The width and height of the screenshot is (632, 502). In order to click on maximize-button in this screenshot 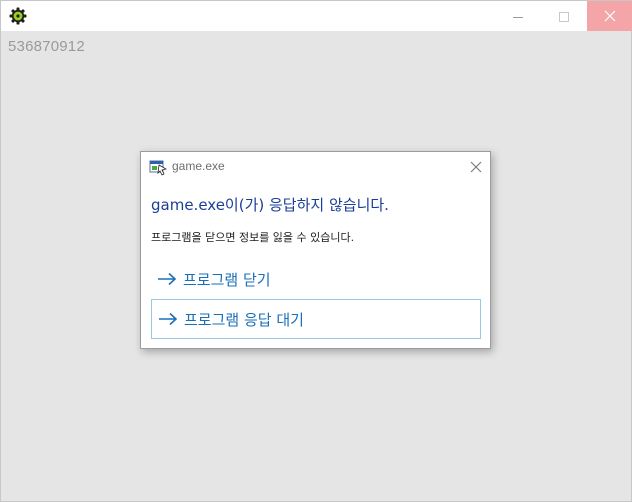, I will do `click(564, 16)`.